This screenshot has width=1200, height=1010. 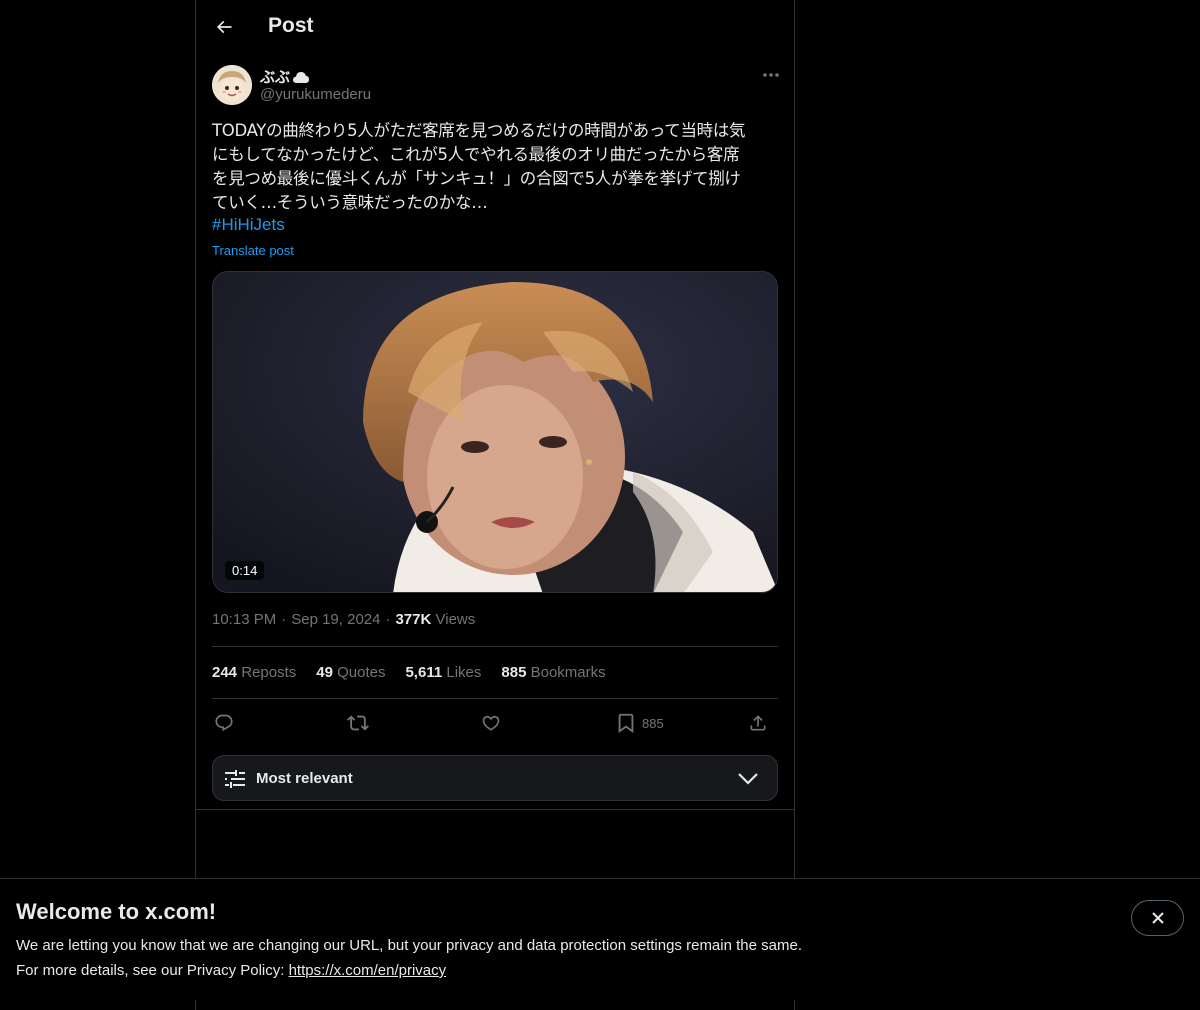 What do you see at coordinates (269, 672) in the screenshot?
I see `reposts-label: Reposts` at bounding box center [269, 672].